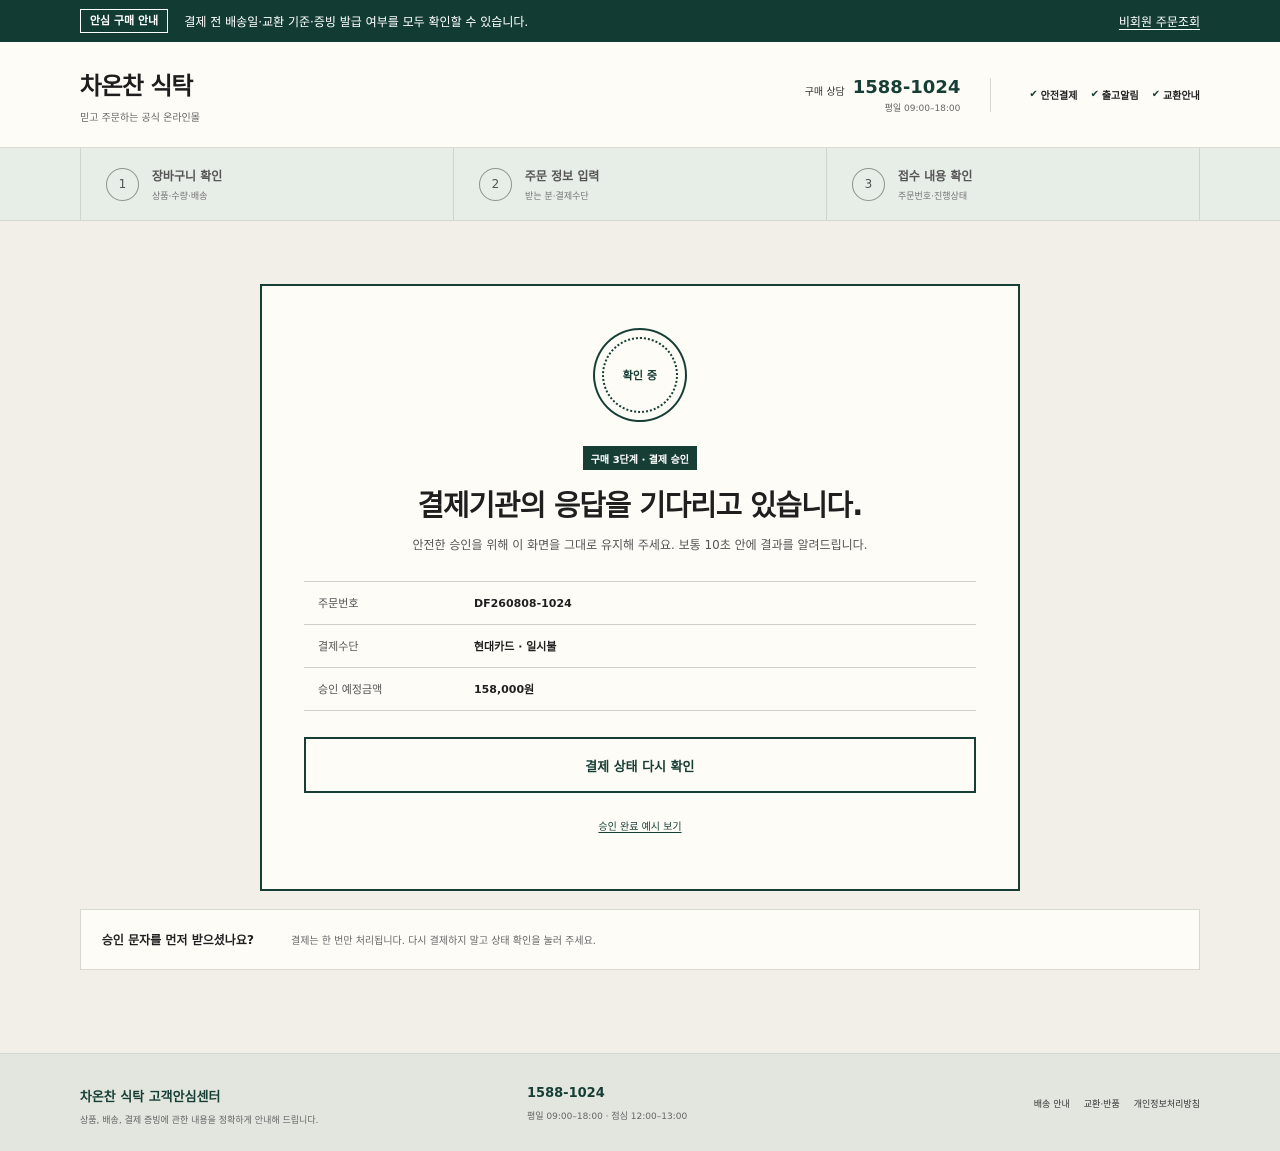  What do you see at coordinates (640, 825) in the screenshot?
I see `approval-example-link: 승인 완료 예시 보기` at bounding box center [640, 825].